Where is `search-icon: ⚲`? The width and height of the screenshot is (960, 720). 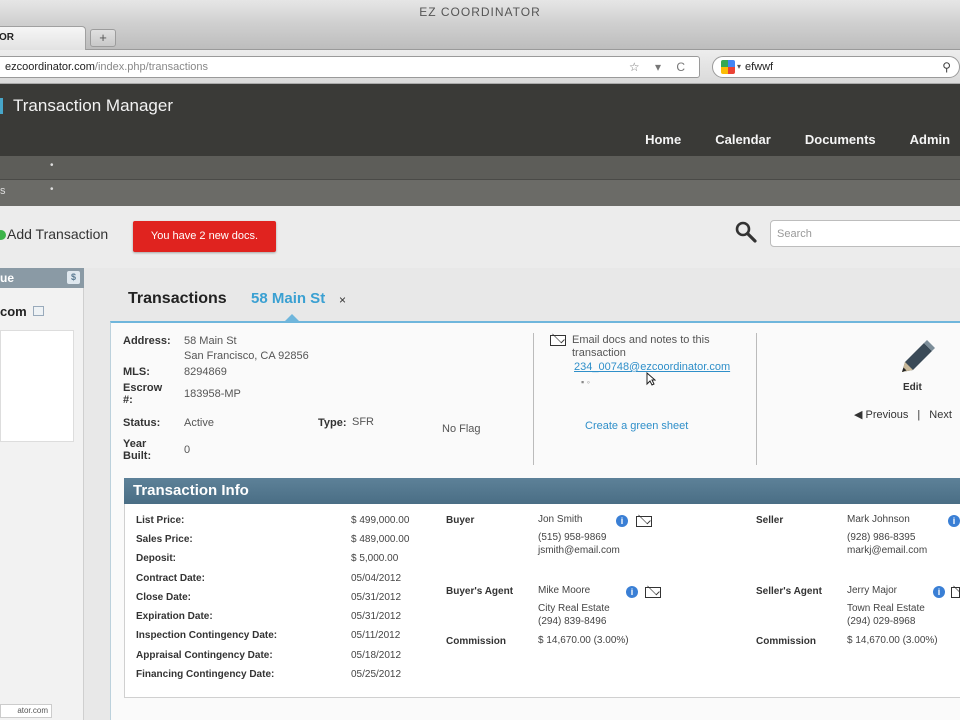 search-icon: ⚲ is located at coordinates (946, 67).